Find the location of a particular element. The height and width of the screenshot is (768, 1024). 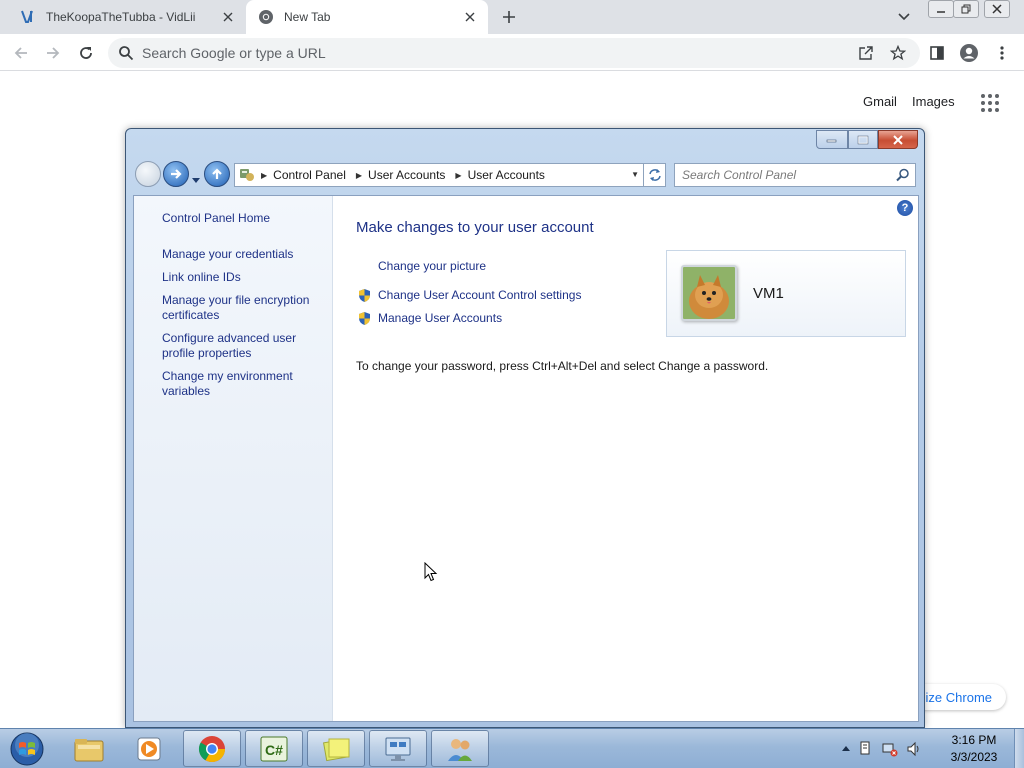

breadcrumb: ▶ User Accounts is located at coordinates (401, 175).